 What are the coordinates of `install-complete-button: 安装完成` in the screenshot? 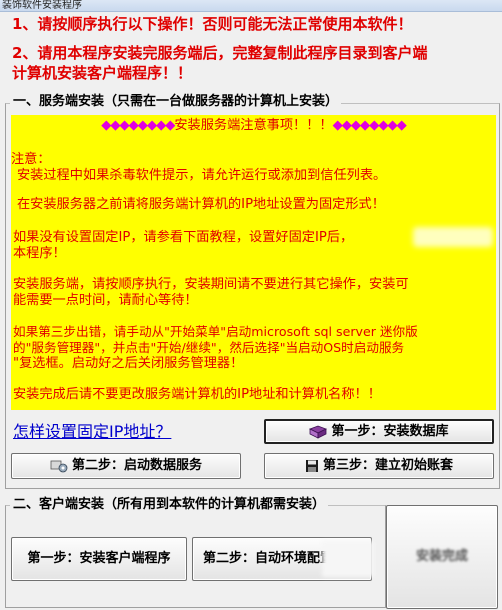 It's located at (442, 557).